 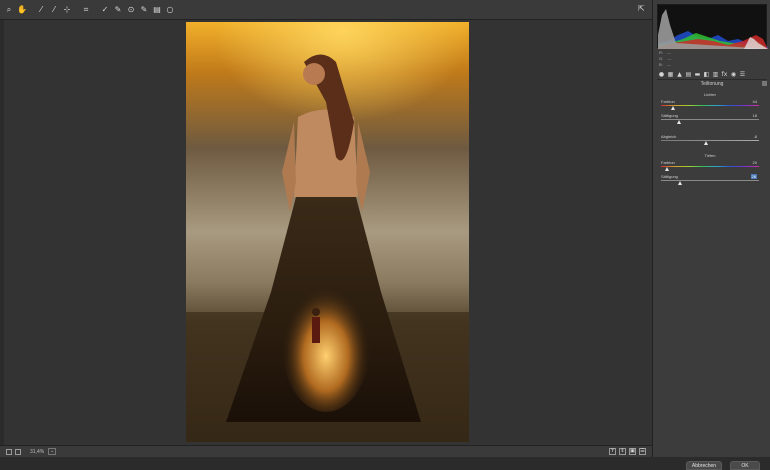 I want to click on histogram-graph, so click(x=713, y=29).